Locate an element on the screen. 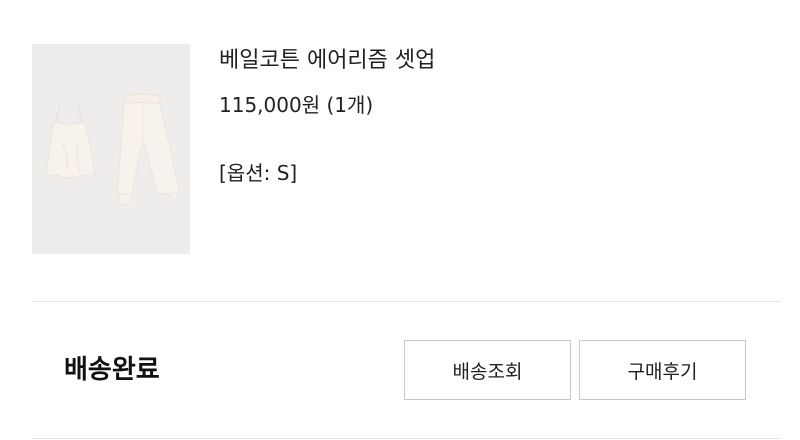  section-divider is located at coordinates (406, 301).